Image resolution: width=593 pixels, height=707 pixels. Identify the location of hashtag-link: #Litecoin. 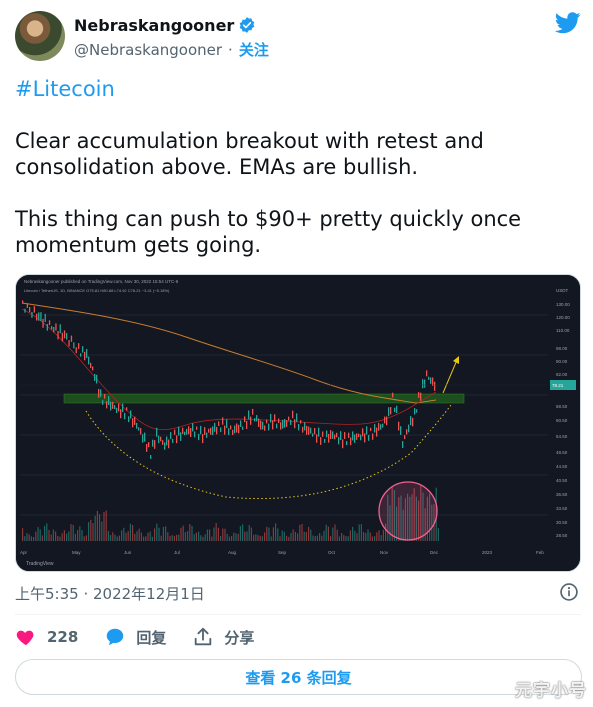
(299, 89).